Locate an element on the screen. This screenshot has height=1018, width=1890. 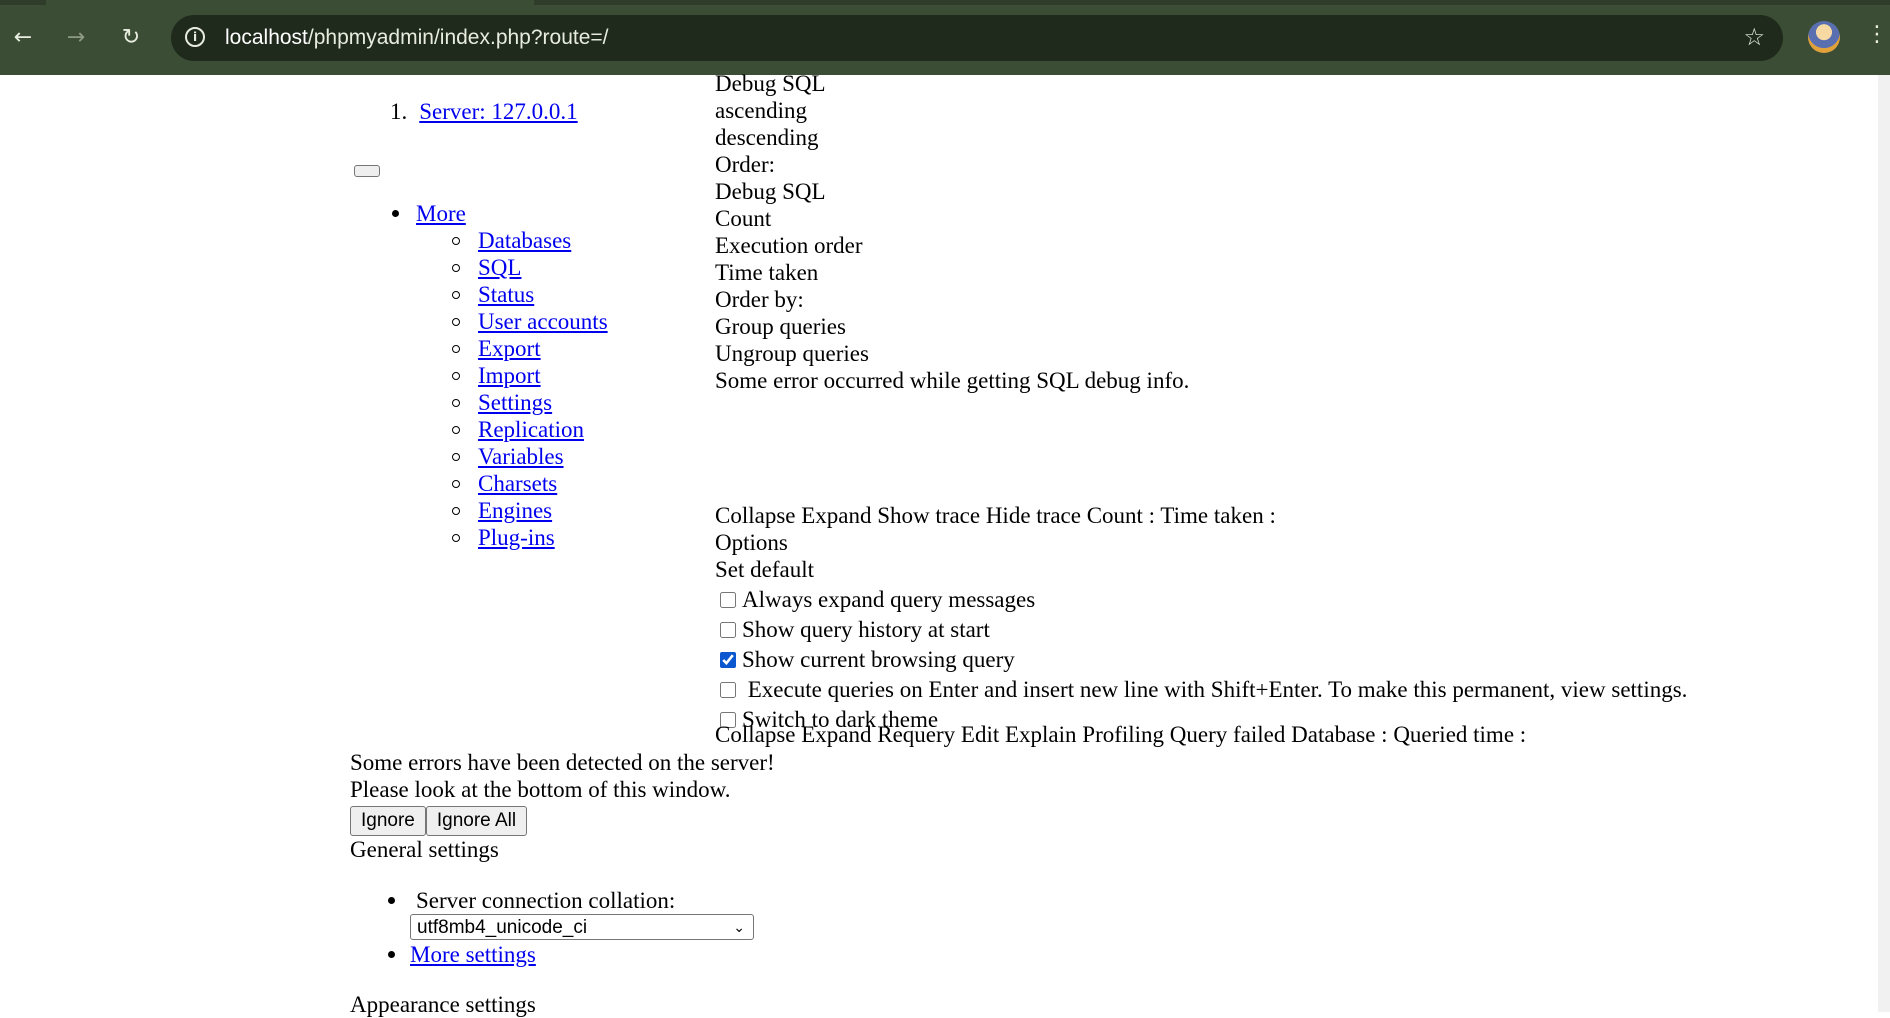
option-current-query: Show current browsing query is located at coordinates (867, 659).